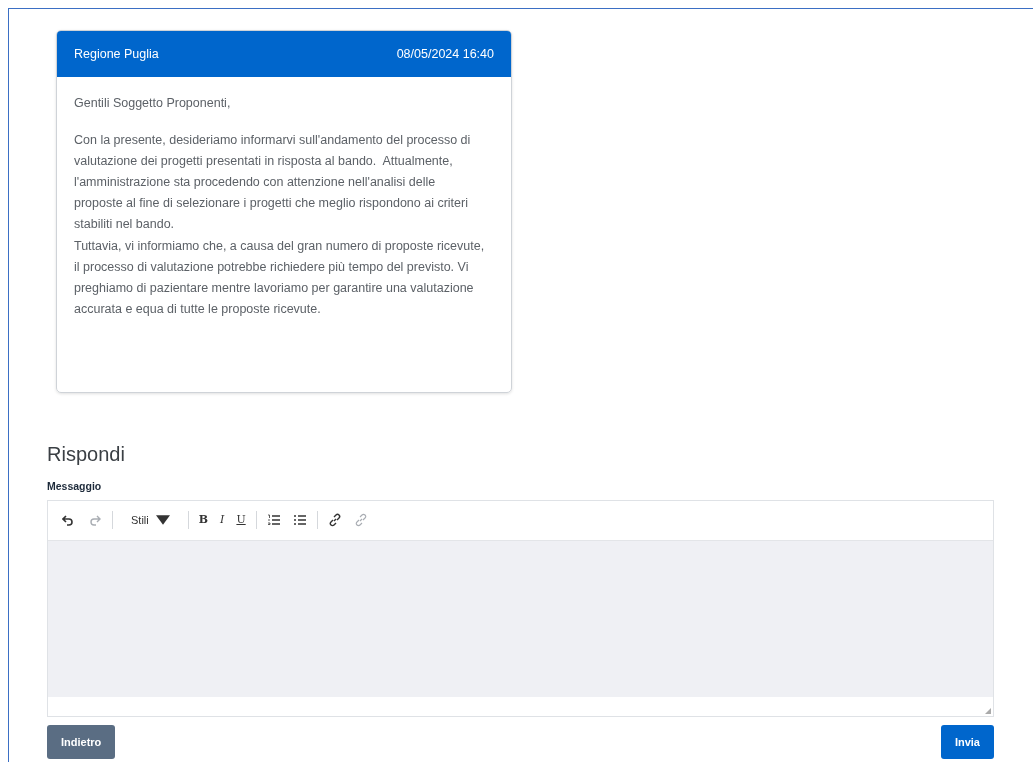 This screenshot has height=762, width=1033. Describe the element at coordinates (273, 183) in the screenshot. I see `message-paragraph: Con la presente, desideriamo informarvi sull'andamento del processo di valutazione dei progetti presentati in risposta al bando. Attualmente, l'amministrazione sta procedendo con attenzione nell'analisi delle proposte al fine di selezionare i progetti che meglio rispondono ai criteri stabiliti nel bando.` at that location.